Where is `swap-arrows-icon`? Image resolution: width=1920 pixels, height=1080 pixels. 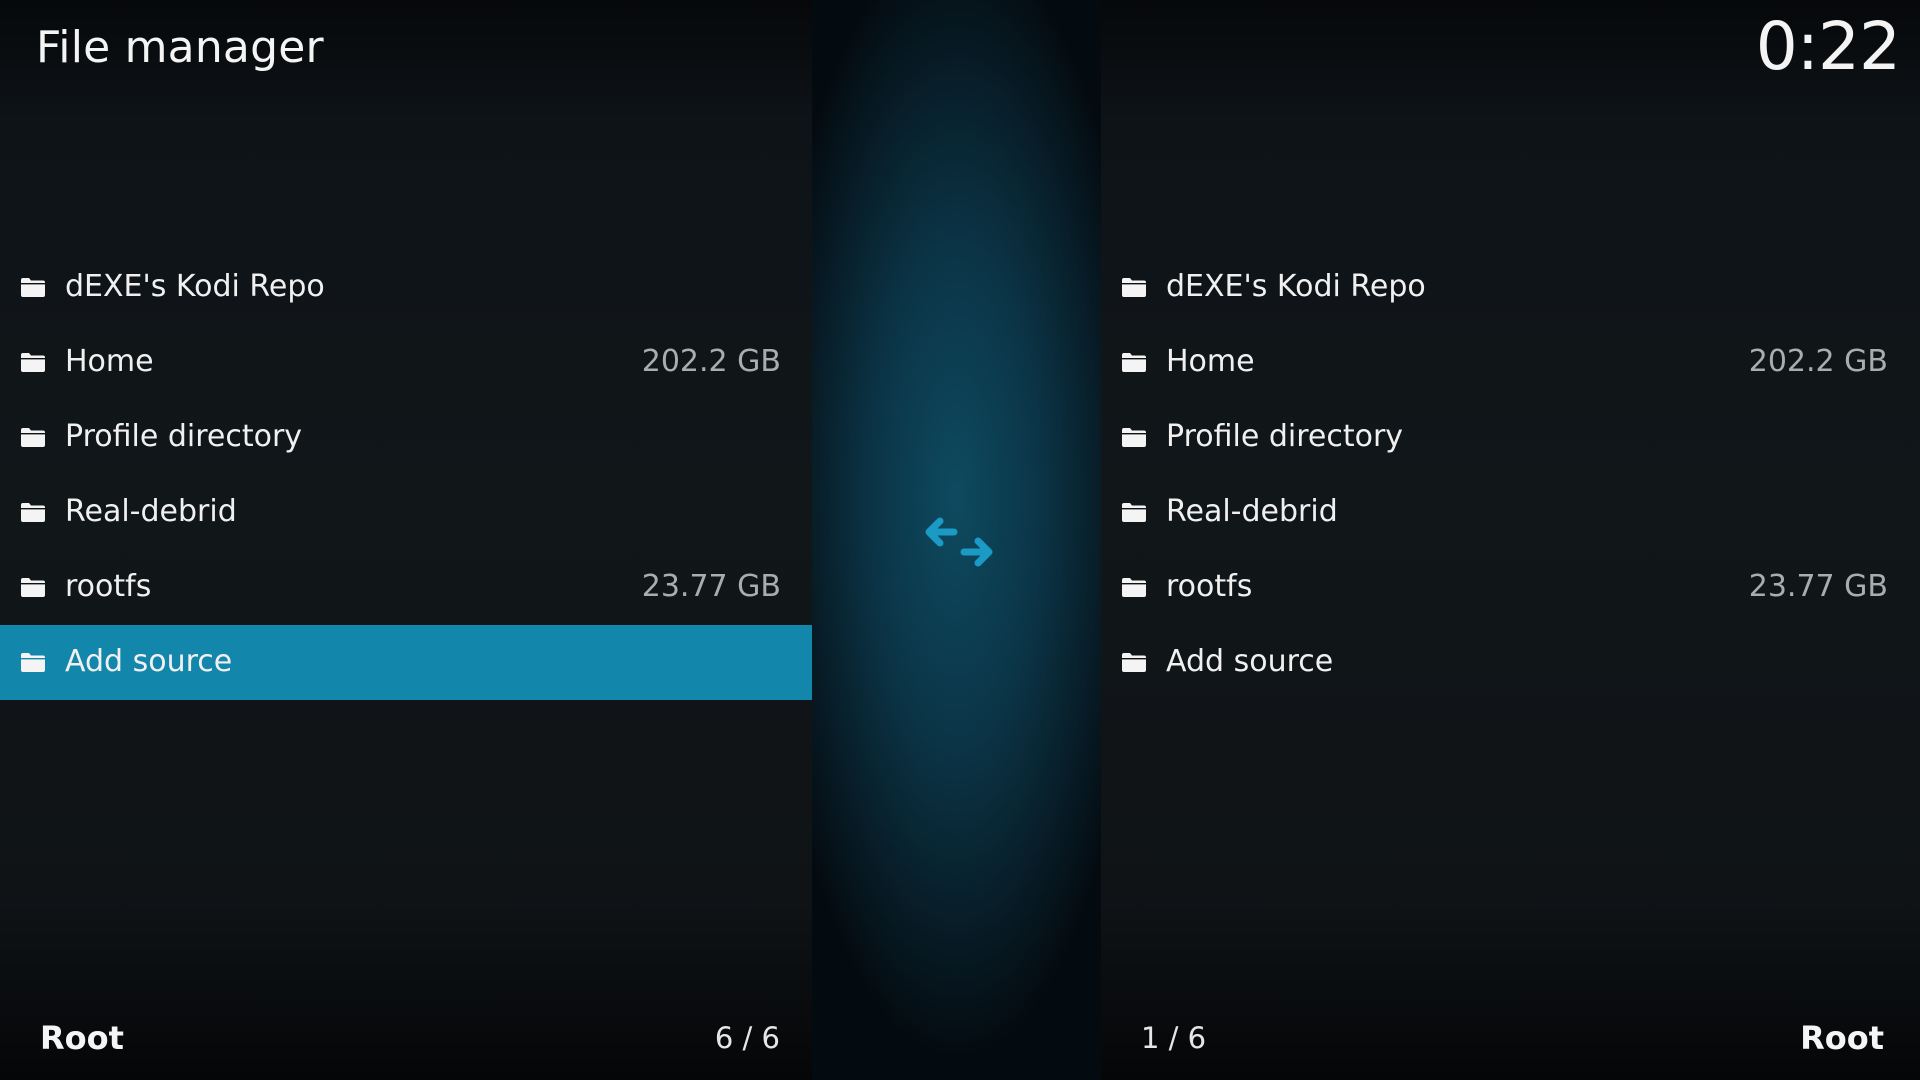 swap-arrows-icon is located at coordinates (959, 542).